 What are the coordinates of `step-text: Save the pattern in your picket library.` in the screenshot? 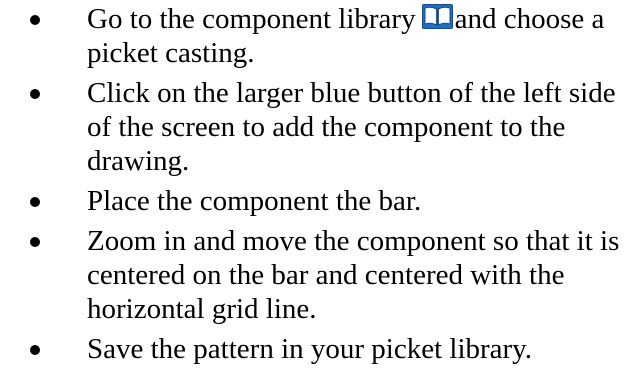 It's located at (310, 349).